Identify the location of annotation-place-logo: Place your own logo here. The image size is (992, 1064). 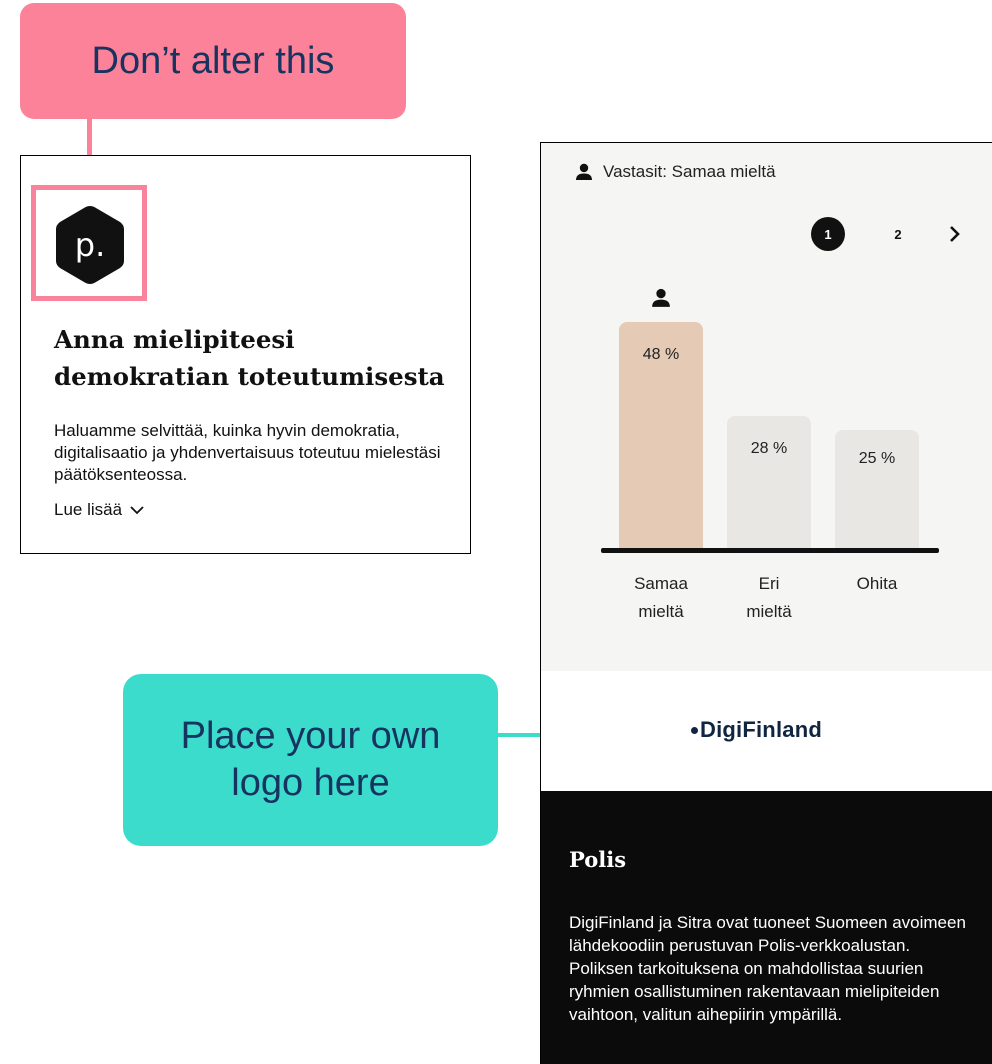
(310, 760).